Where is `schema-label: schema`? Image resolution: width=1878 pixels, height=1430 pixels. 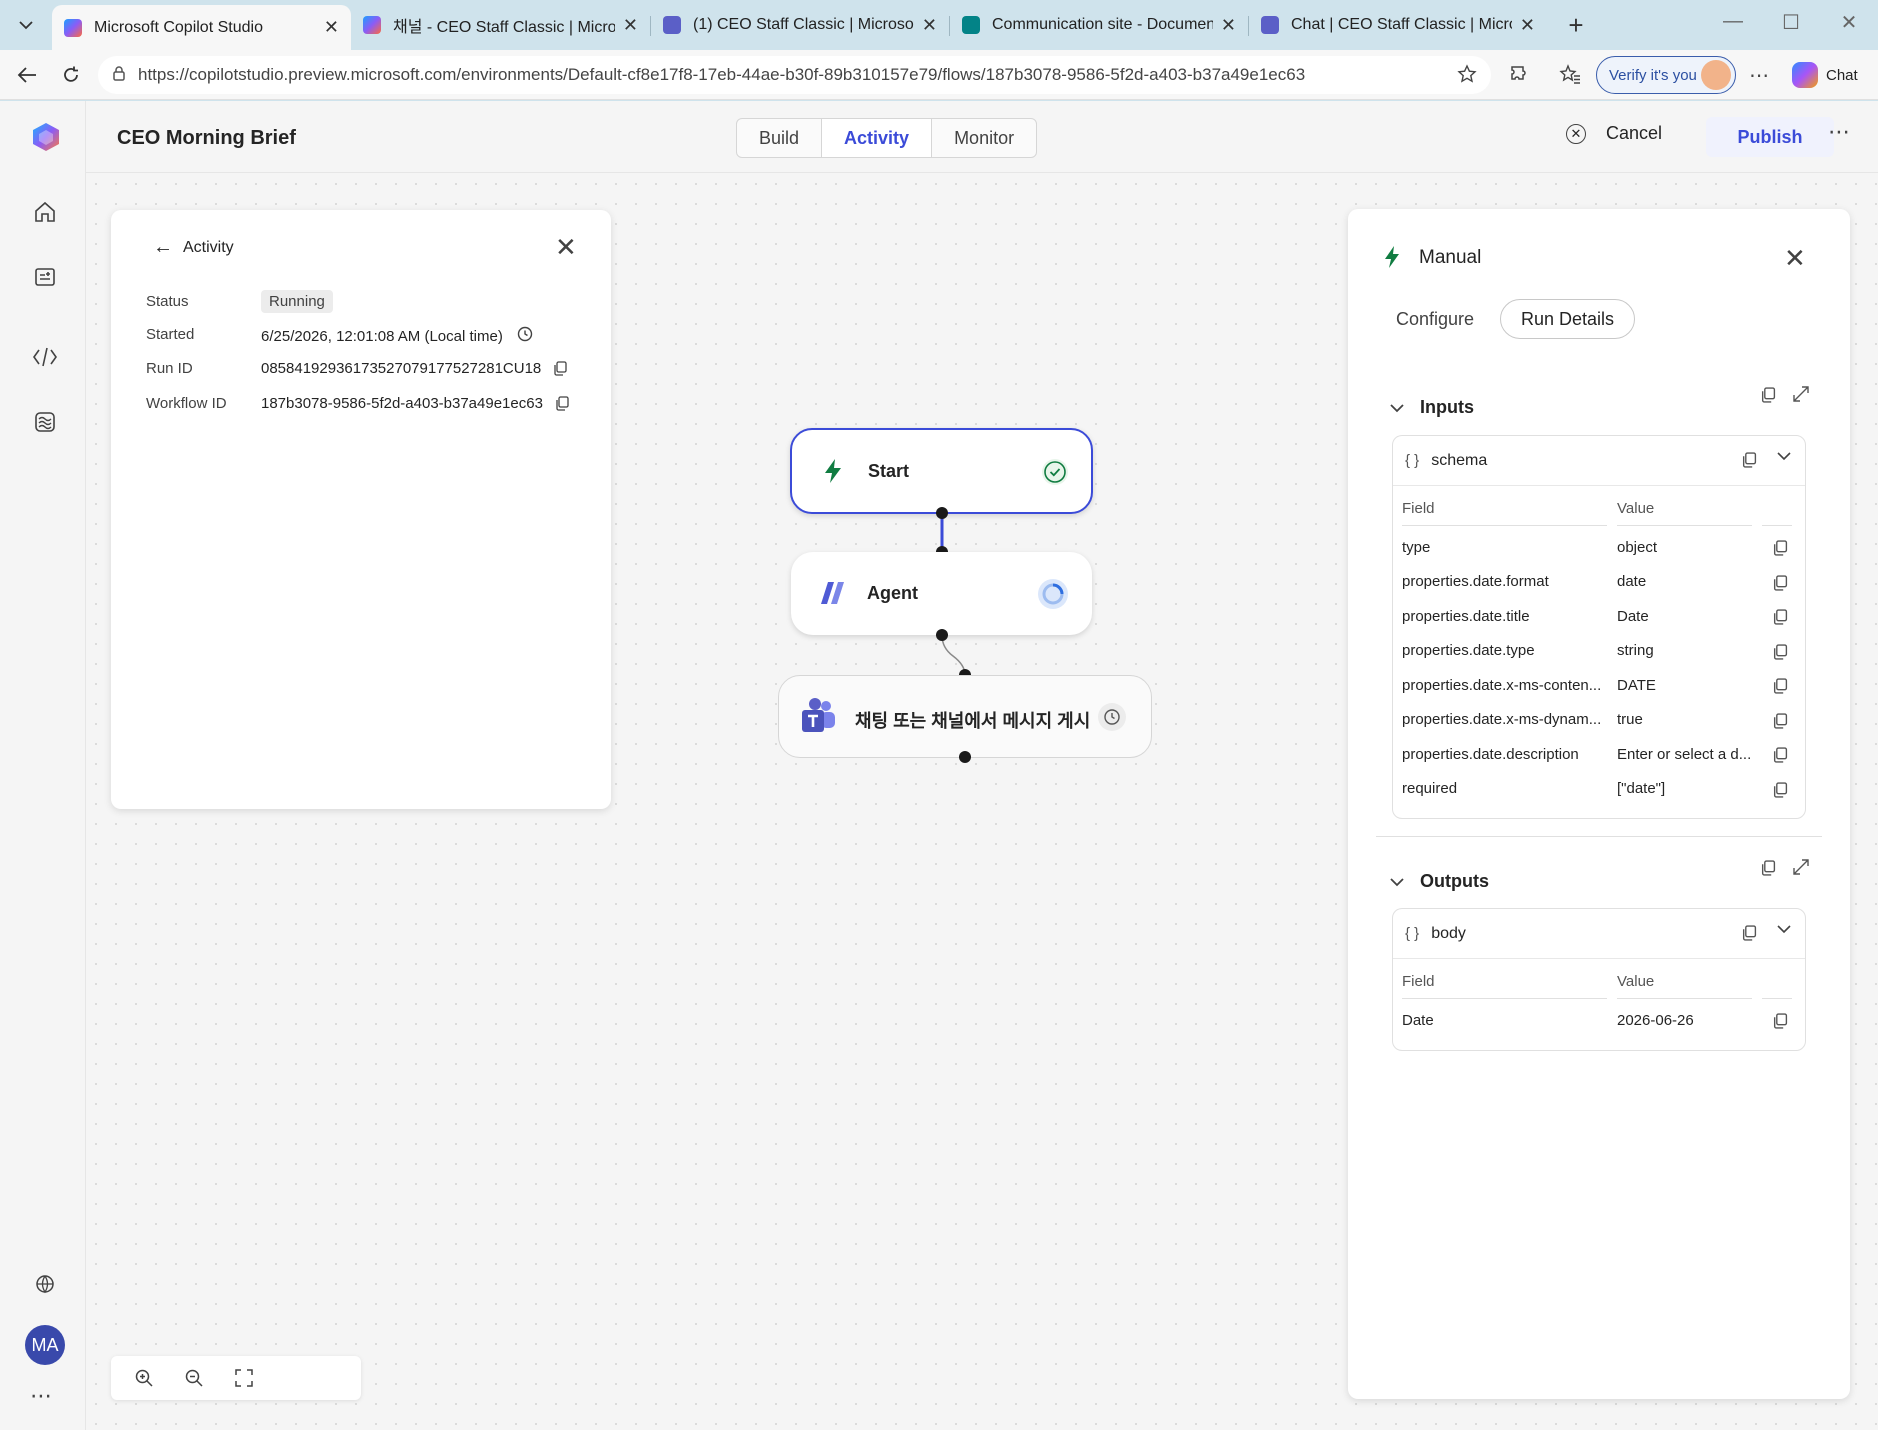 schema-label: schema is located at coordinates (1459, 460).